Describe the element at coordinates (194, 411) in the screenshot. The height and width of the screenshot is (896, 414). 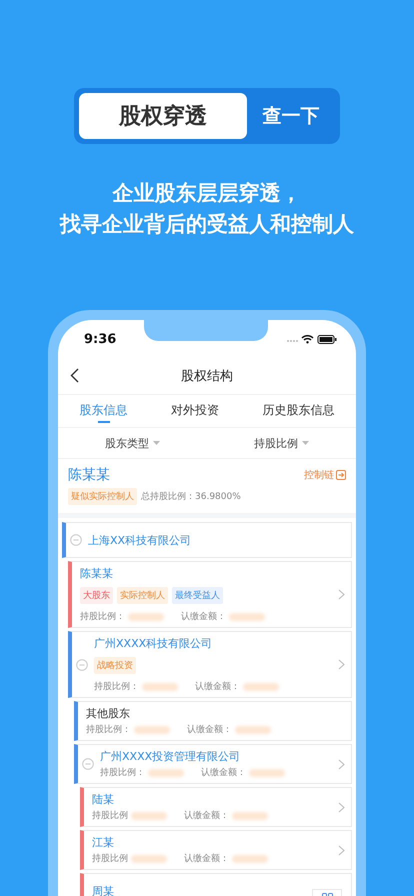
I see `tab: 对外投资` at that location.